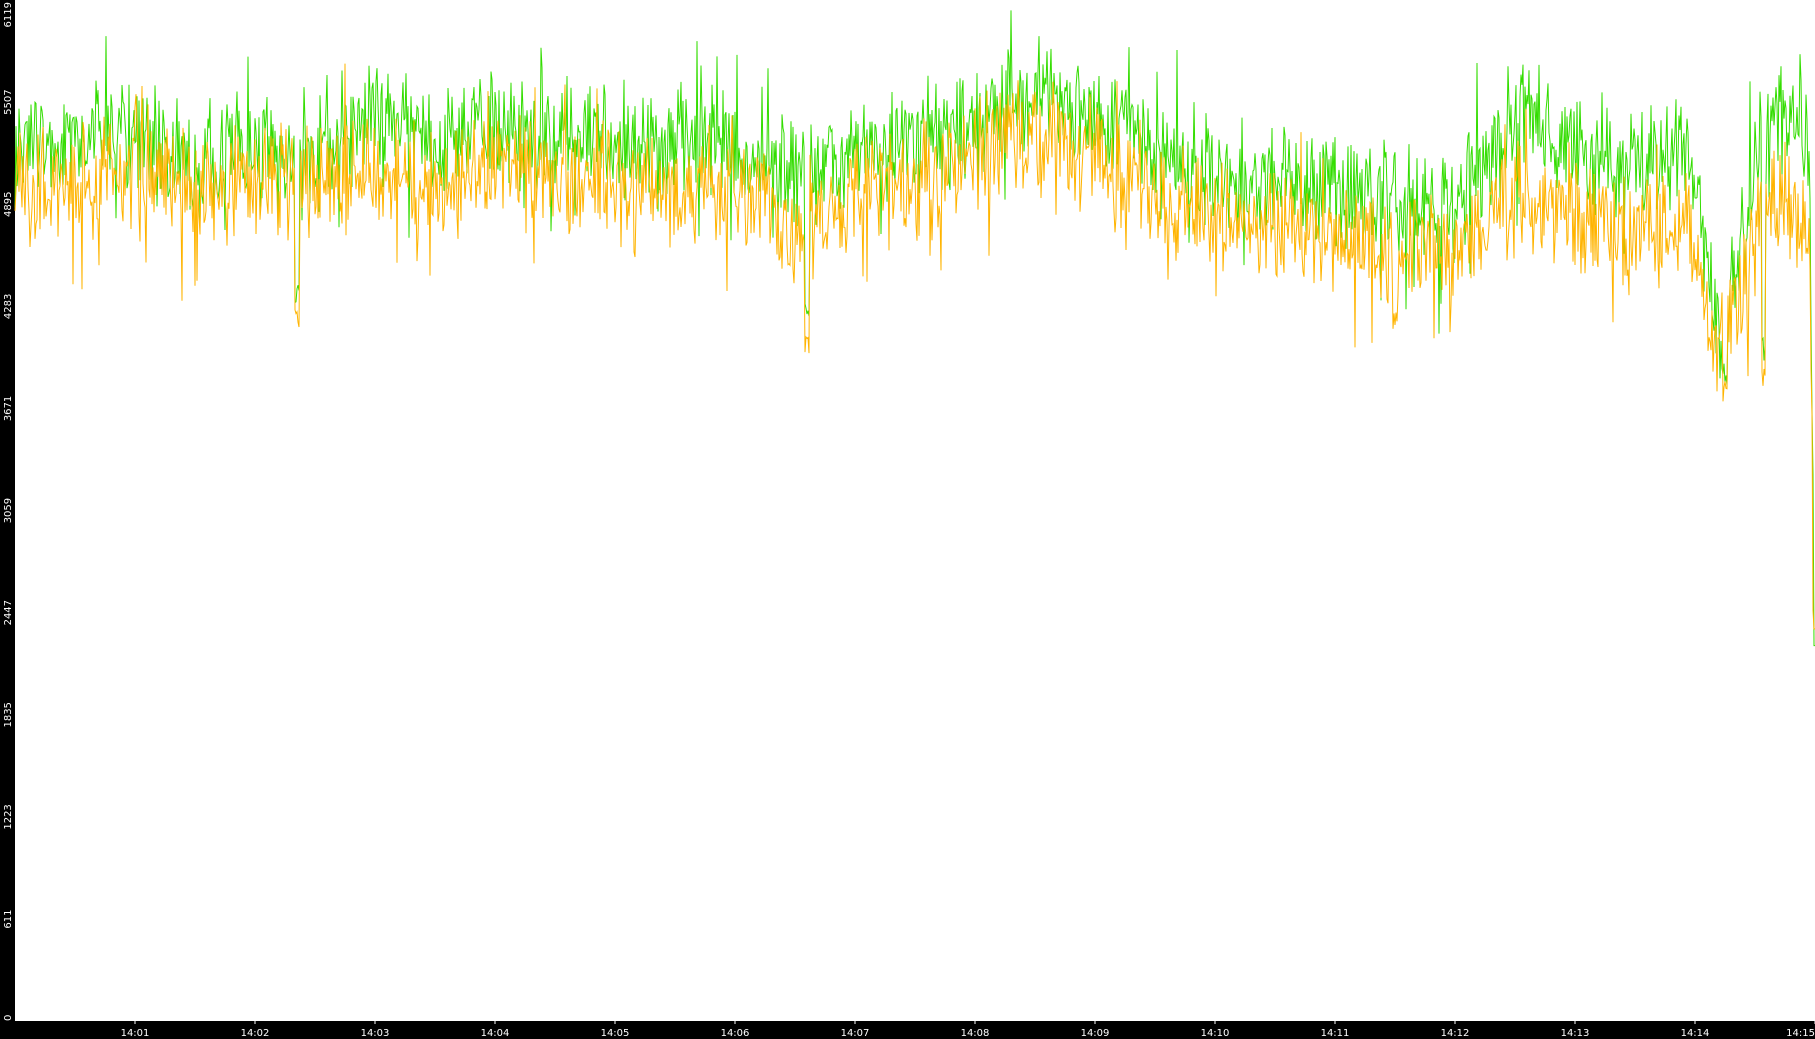 The image size is (1815, 1039). What do you see at coordinates (8, 510) in the screenshot?
I see `y-tick-label: 3059` at bounding box center [8, 510].